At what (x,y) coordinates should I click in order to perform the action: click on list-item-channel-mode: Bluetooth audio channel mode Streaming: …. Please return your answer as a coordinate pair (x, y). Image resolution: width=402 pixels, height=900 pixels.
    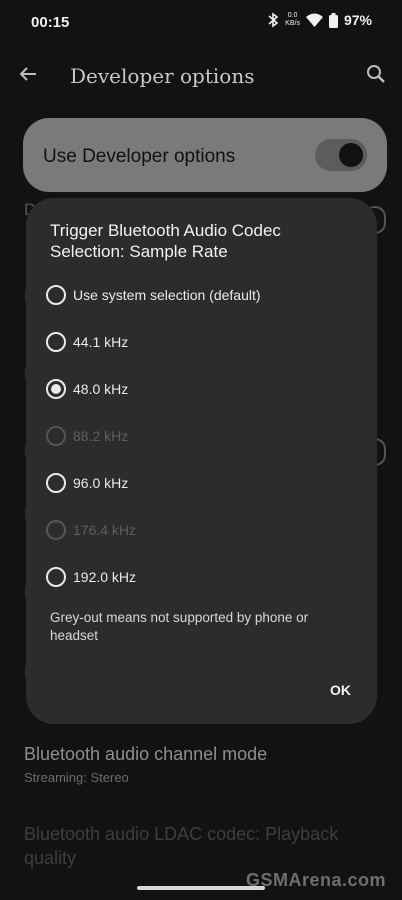
    Looking at the image, I should click on (204, 763).